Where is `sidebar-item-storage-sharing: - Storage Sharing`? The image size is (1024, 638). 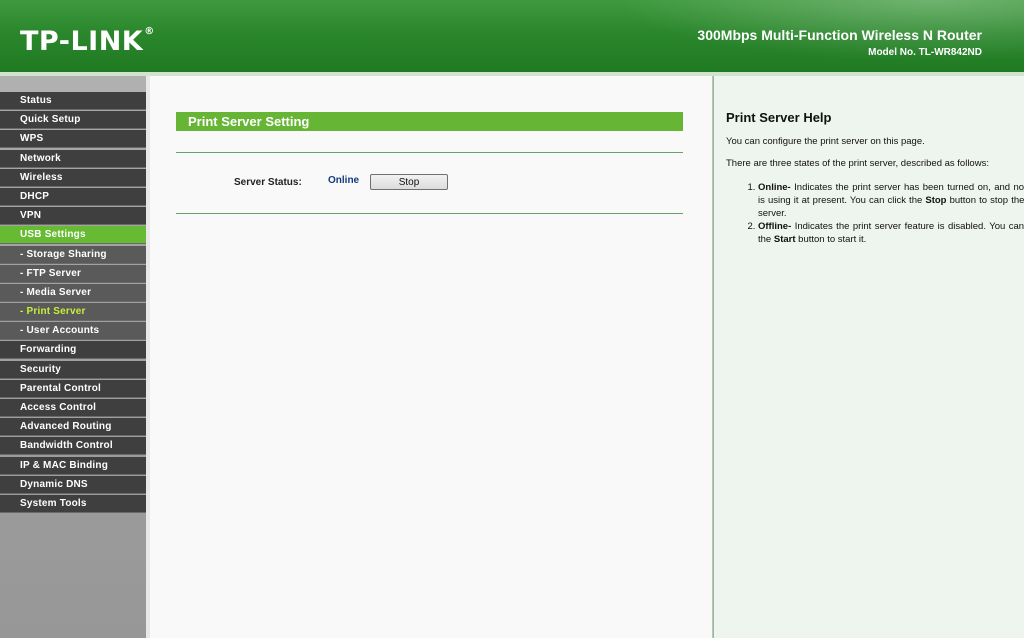
sidebar-item-storage-sharing: - Storage Sharing is located at coordinates (73, 254).